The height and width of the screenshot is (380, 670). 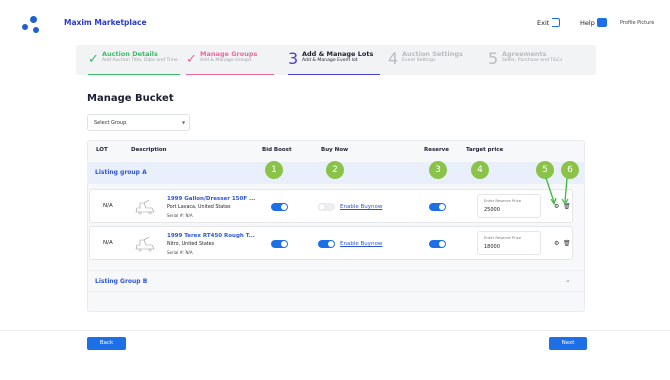 I want to click on callout-arrow-icon, so click(x=557, y=191).